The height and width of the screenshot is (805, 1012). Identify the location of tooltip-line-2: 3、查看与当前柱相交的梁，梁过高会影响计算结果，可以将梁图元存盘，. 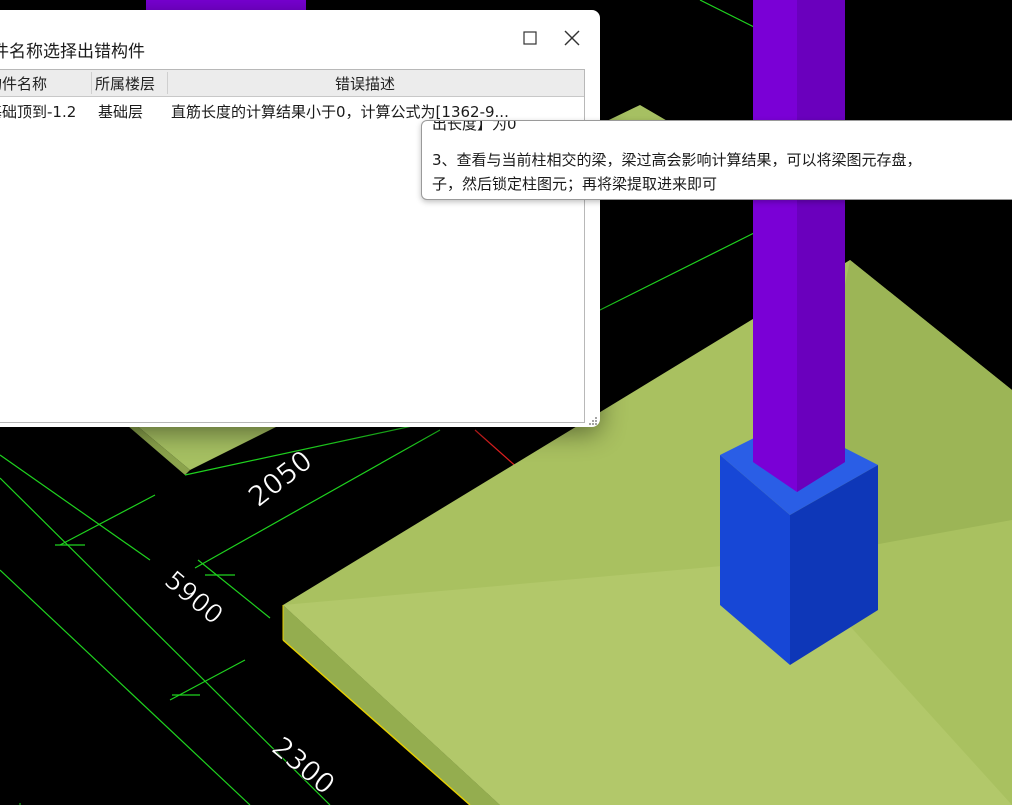
(677, 160).